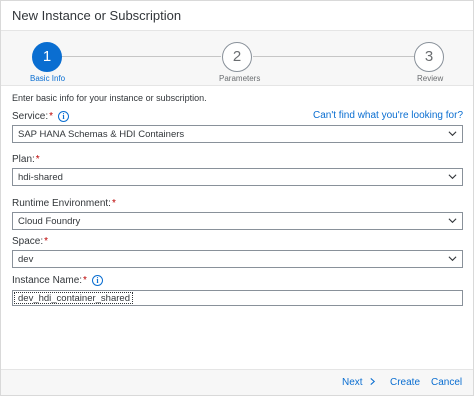 The image size is (474, 396). I want to click on wizard-step-1-label: Basic Info, so click(48, 78).